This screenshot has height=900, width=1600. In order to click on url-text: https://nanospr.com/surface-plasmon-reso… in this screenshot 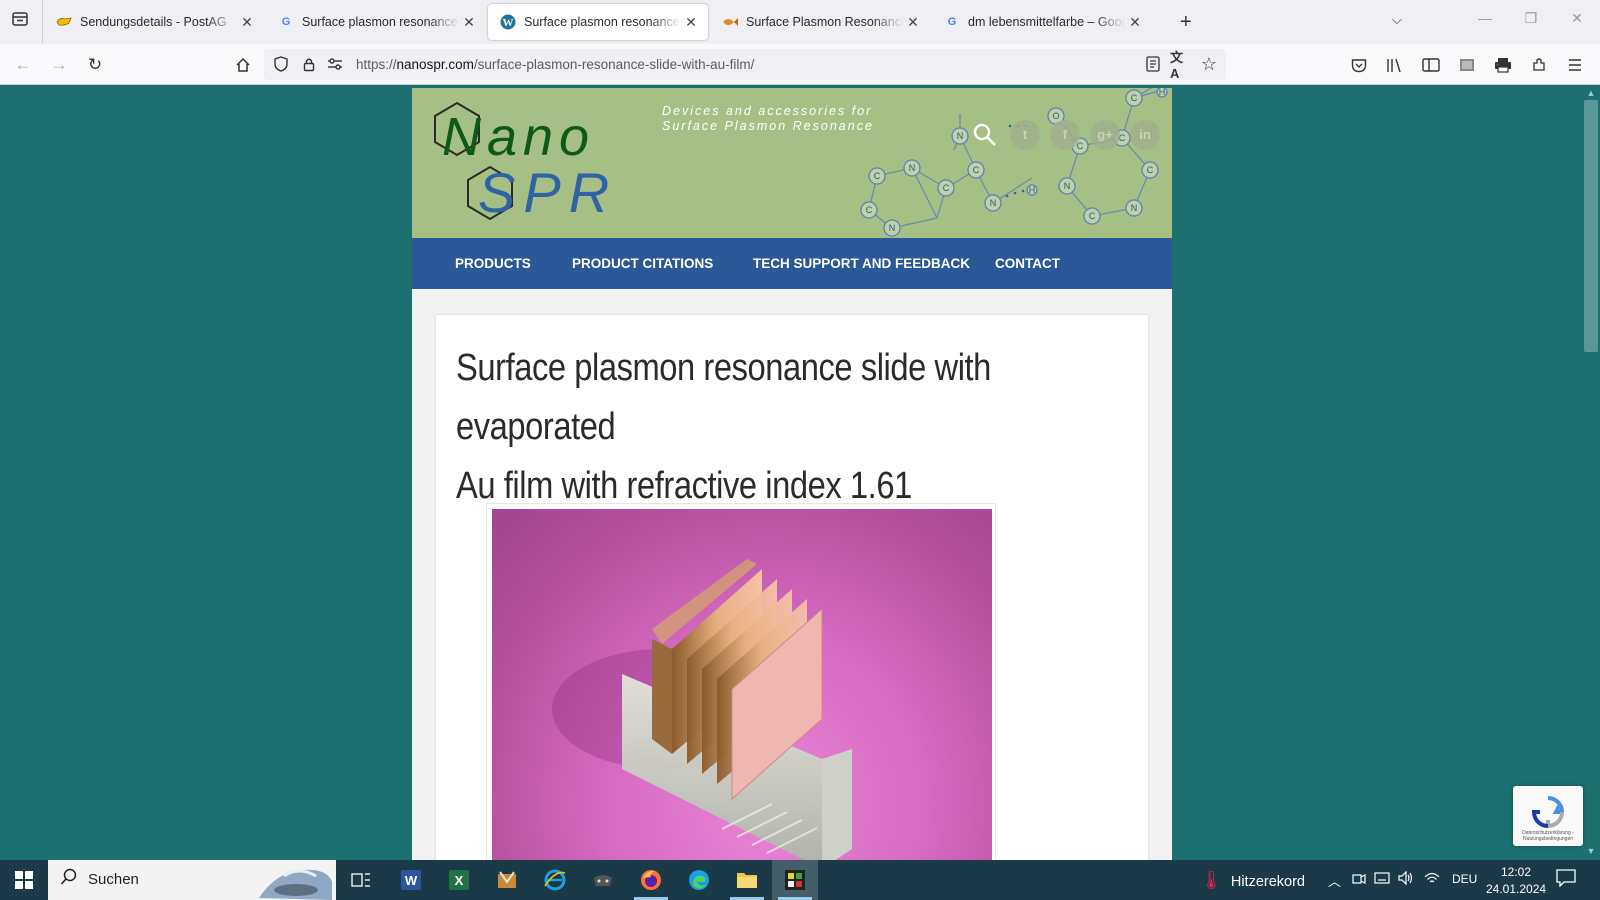, I will do `click(555, 64)`.